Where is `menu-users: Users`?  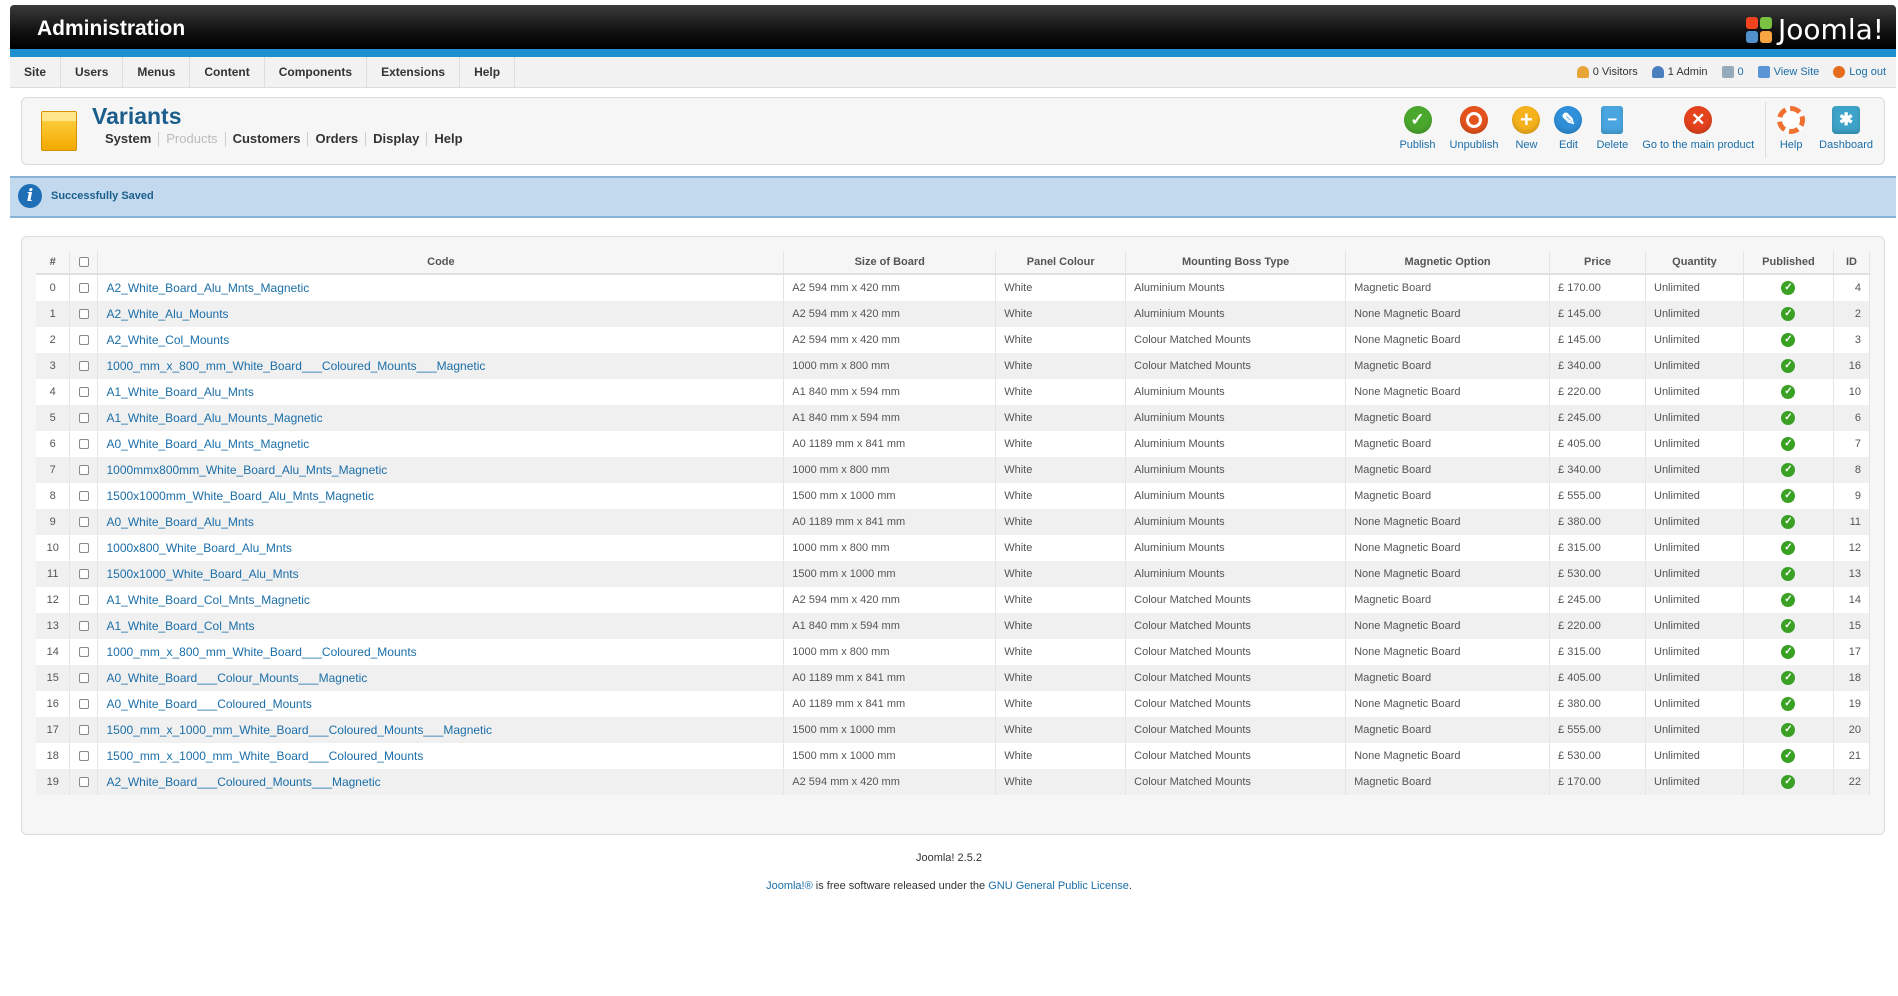
menu-users: Users is located at coordinates (92, 72).